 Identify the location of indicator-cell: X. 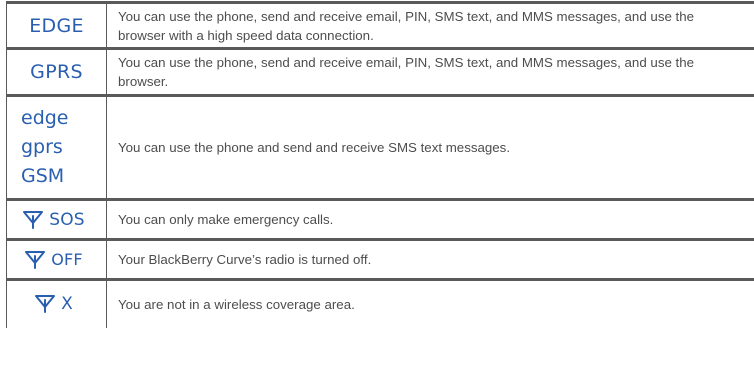
(56, 303).